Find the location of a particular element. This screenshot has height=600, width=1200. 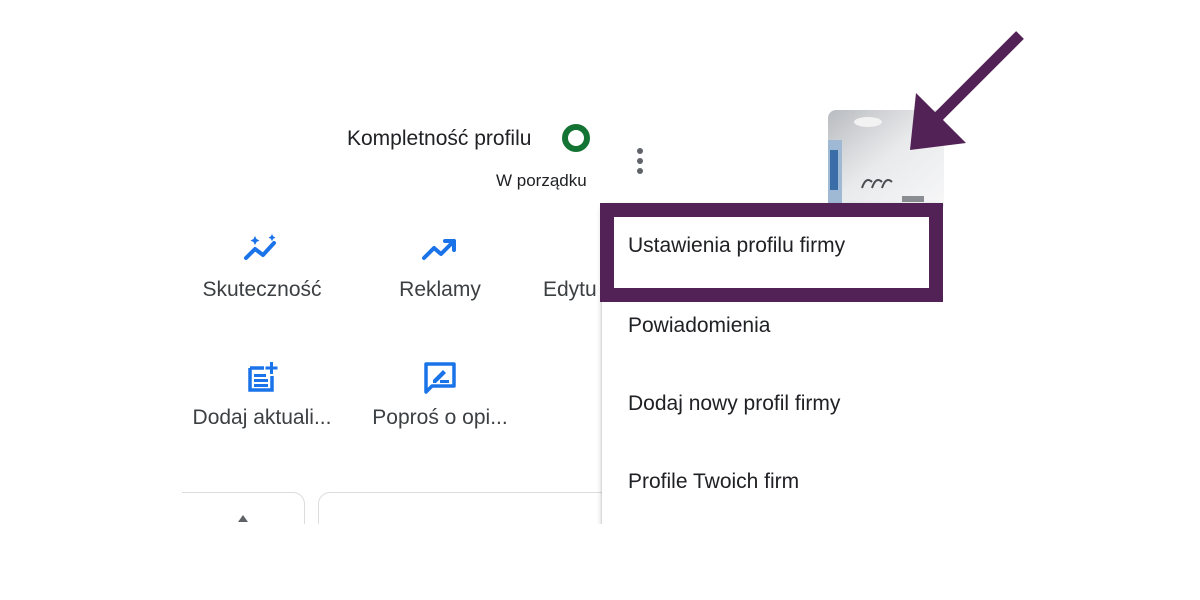

post-add-icon is located at coordinates (263, 377).